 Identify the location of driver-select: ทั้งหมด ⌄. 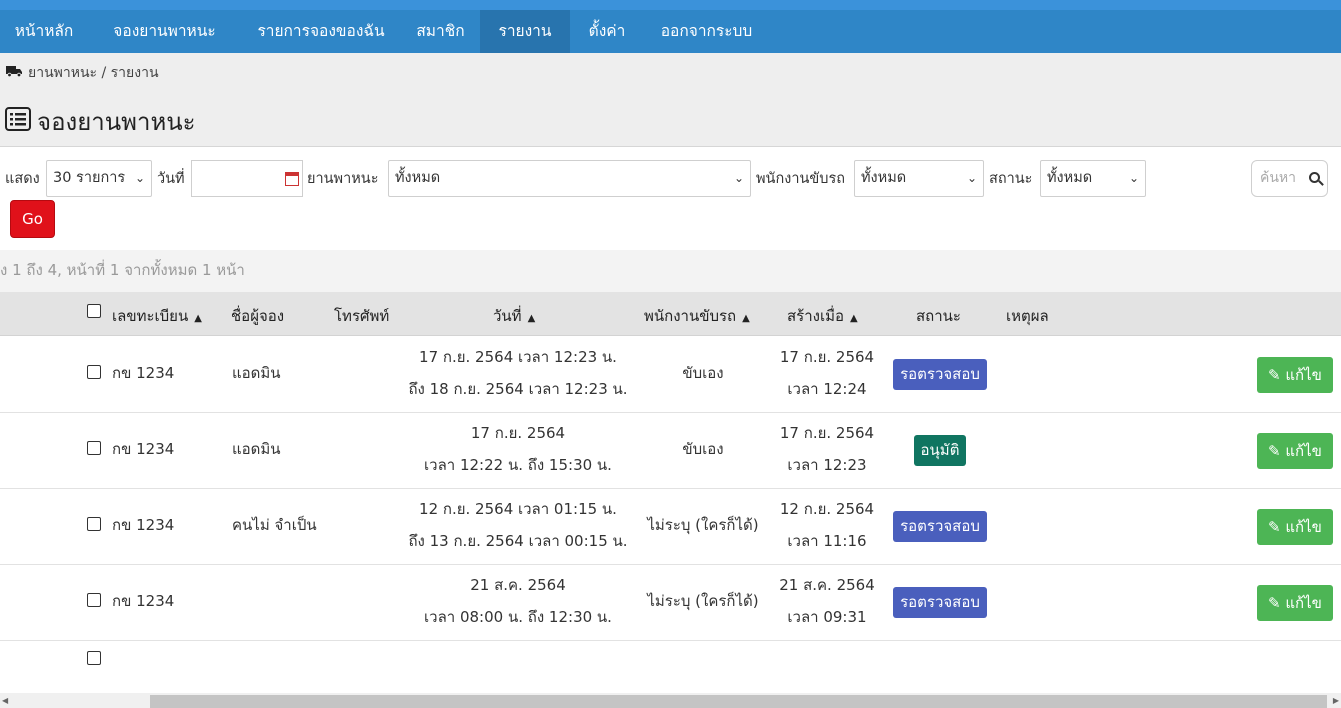
(919, 178).